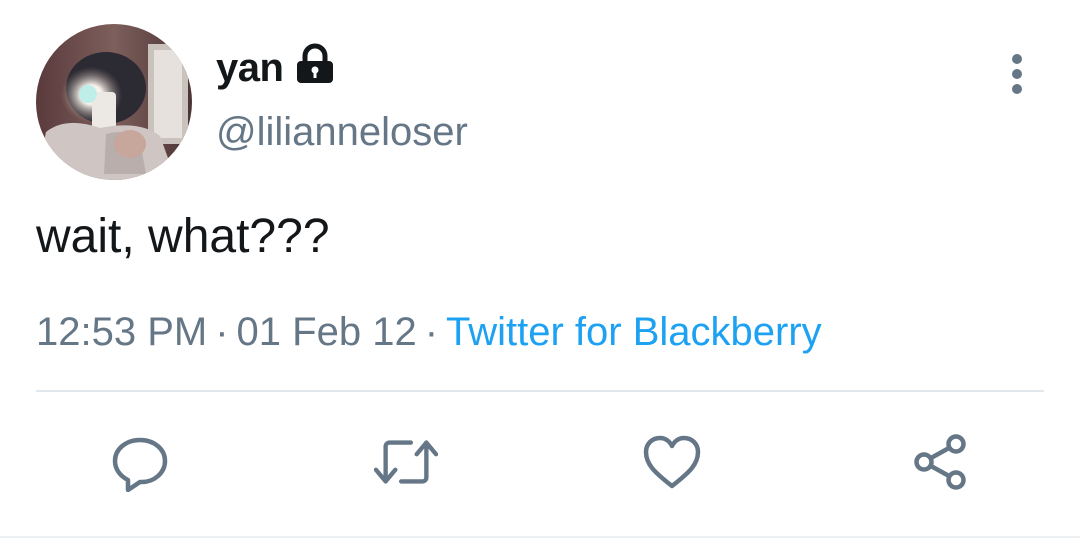 Image resolution: width=1080 pixels, height=555 pixels. What do you see at coordinates (342, 132) in the screenshot?
I see `user-handle: @lilianneloser` at bounding box center [342, 132].